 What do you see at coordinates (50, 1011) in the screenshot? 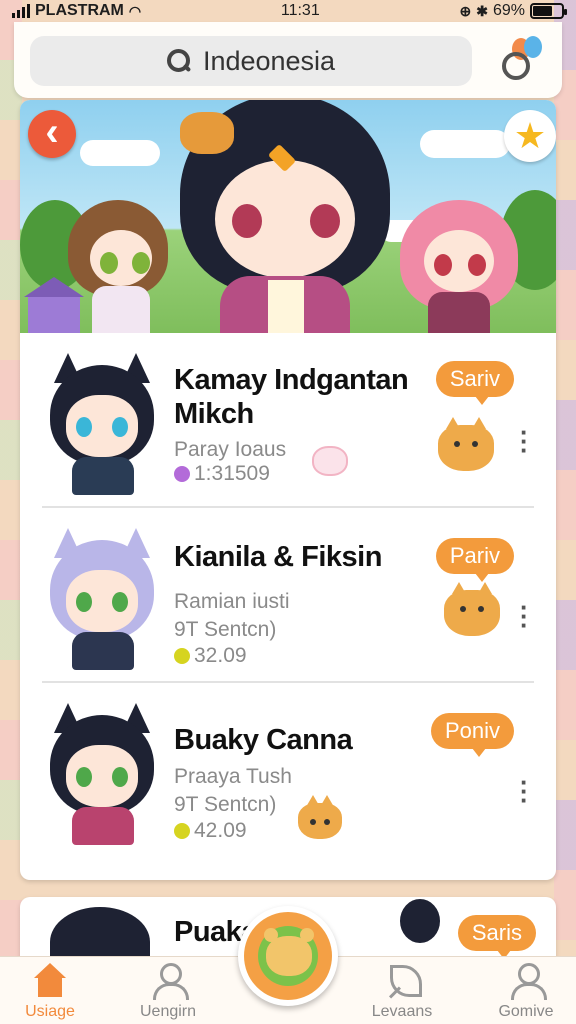
I see `nav-label: Usiage` at bounding box center [50, 1011].